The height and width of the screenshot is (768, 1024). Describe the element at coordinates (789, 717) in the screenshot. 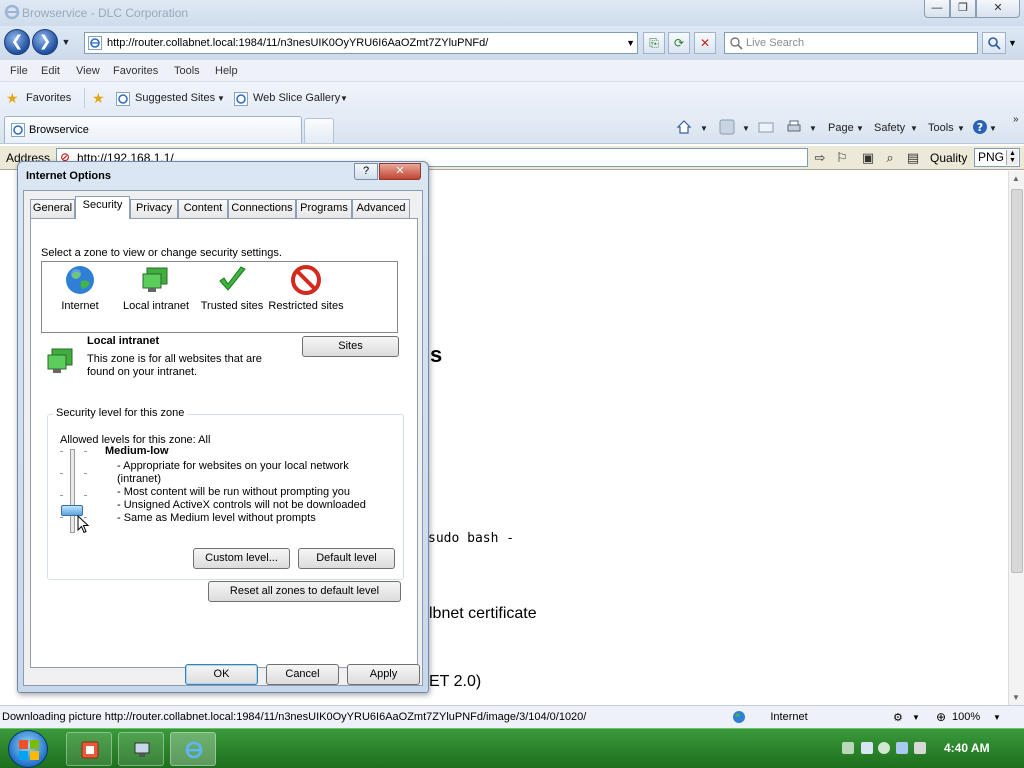

I see `security-zone-status: Internet` at that location.